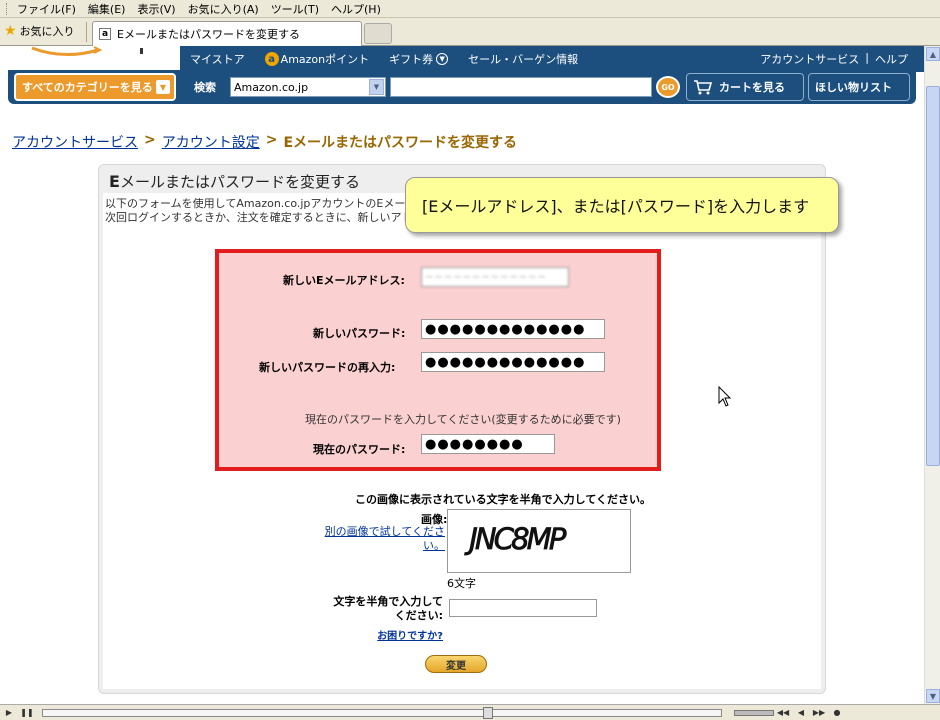 Image resolution: width=940 pixels, height=720 pixels. I want to click on pause-icon: ❚❚, so click(27, 713).